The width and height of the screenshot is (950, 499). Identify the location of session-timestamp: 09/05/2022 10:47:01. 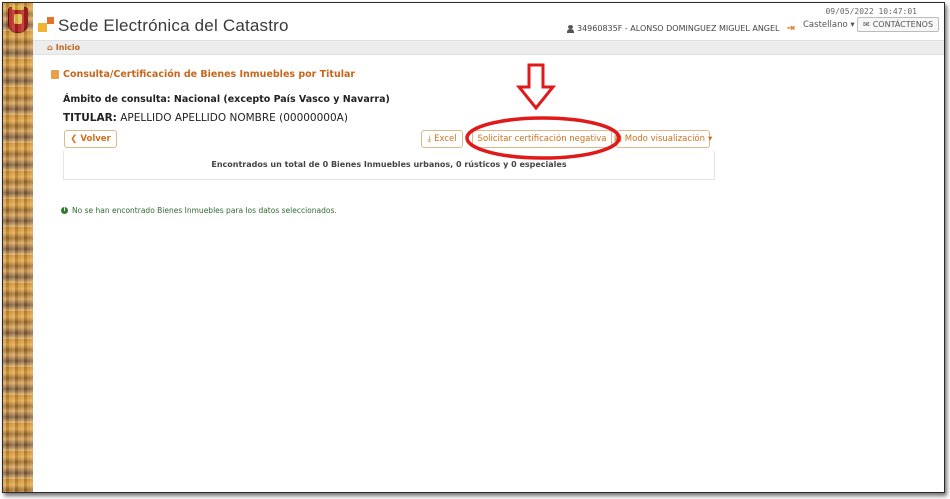
(871, 11).